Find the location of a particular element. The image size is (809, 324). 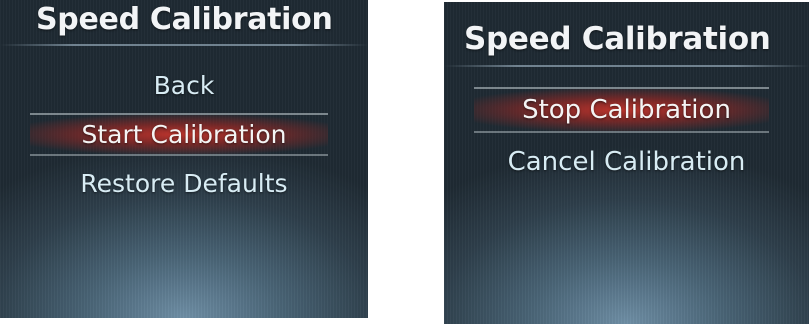

menu-item-label: Back is located at coordinates (184, 85).